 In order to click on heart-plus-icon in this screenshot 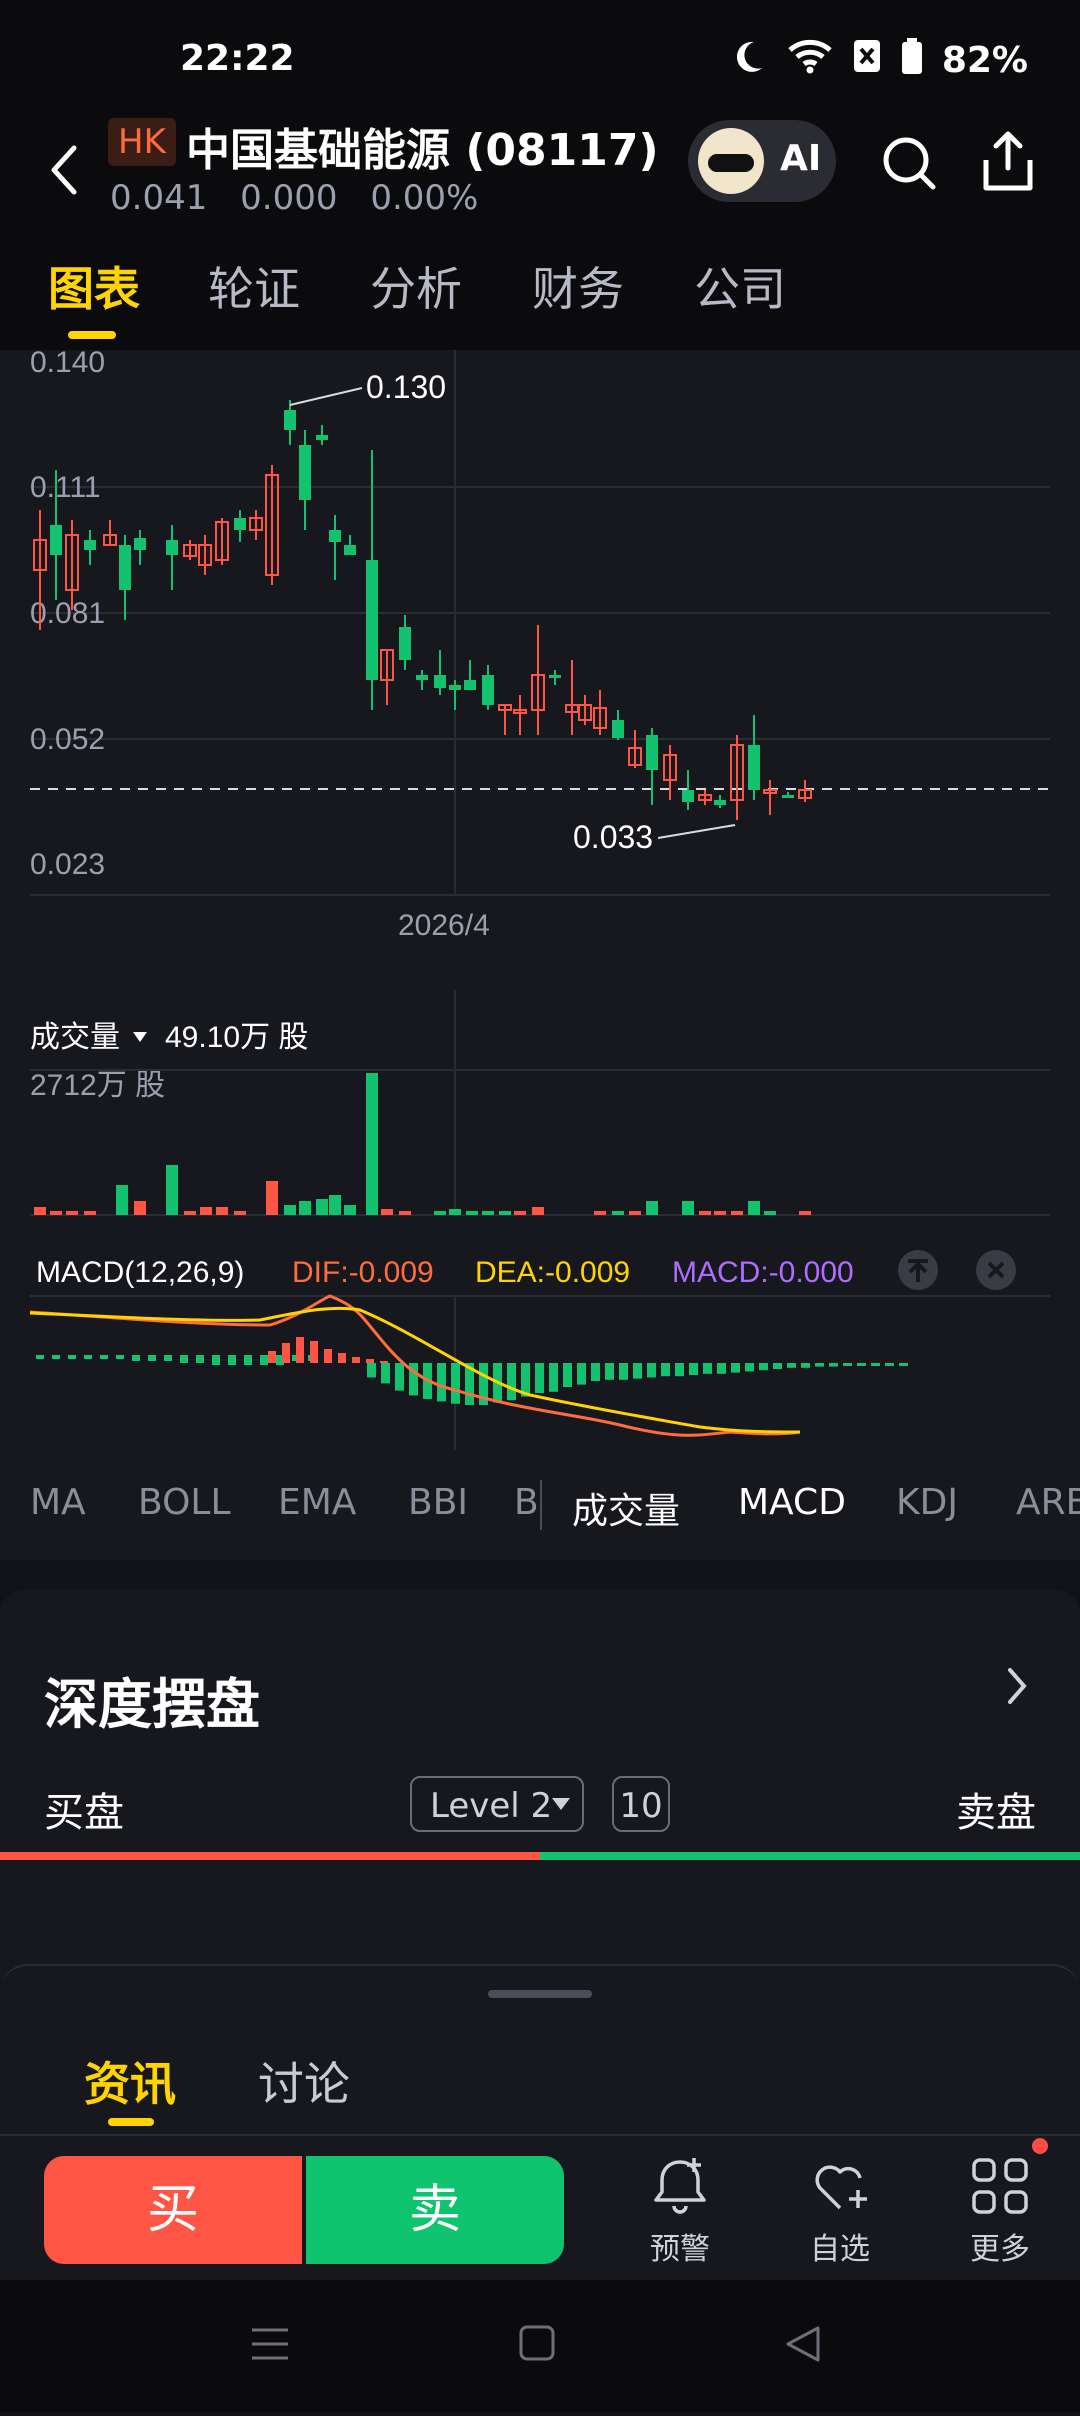, I will do `click(841, 2187)`.